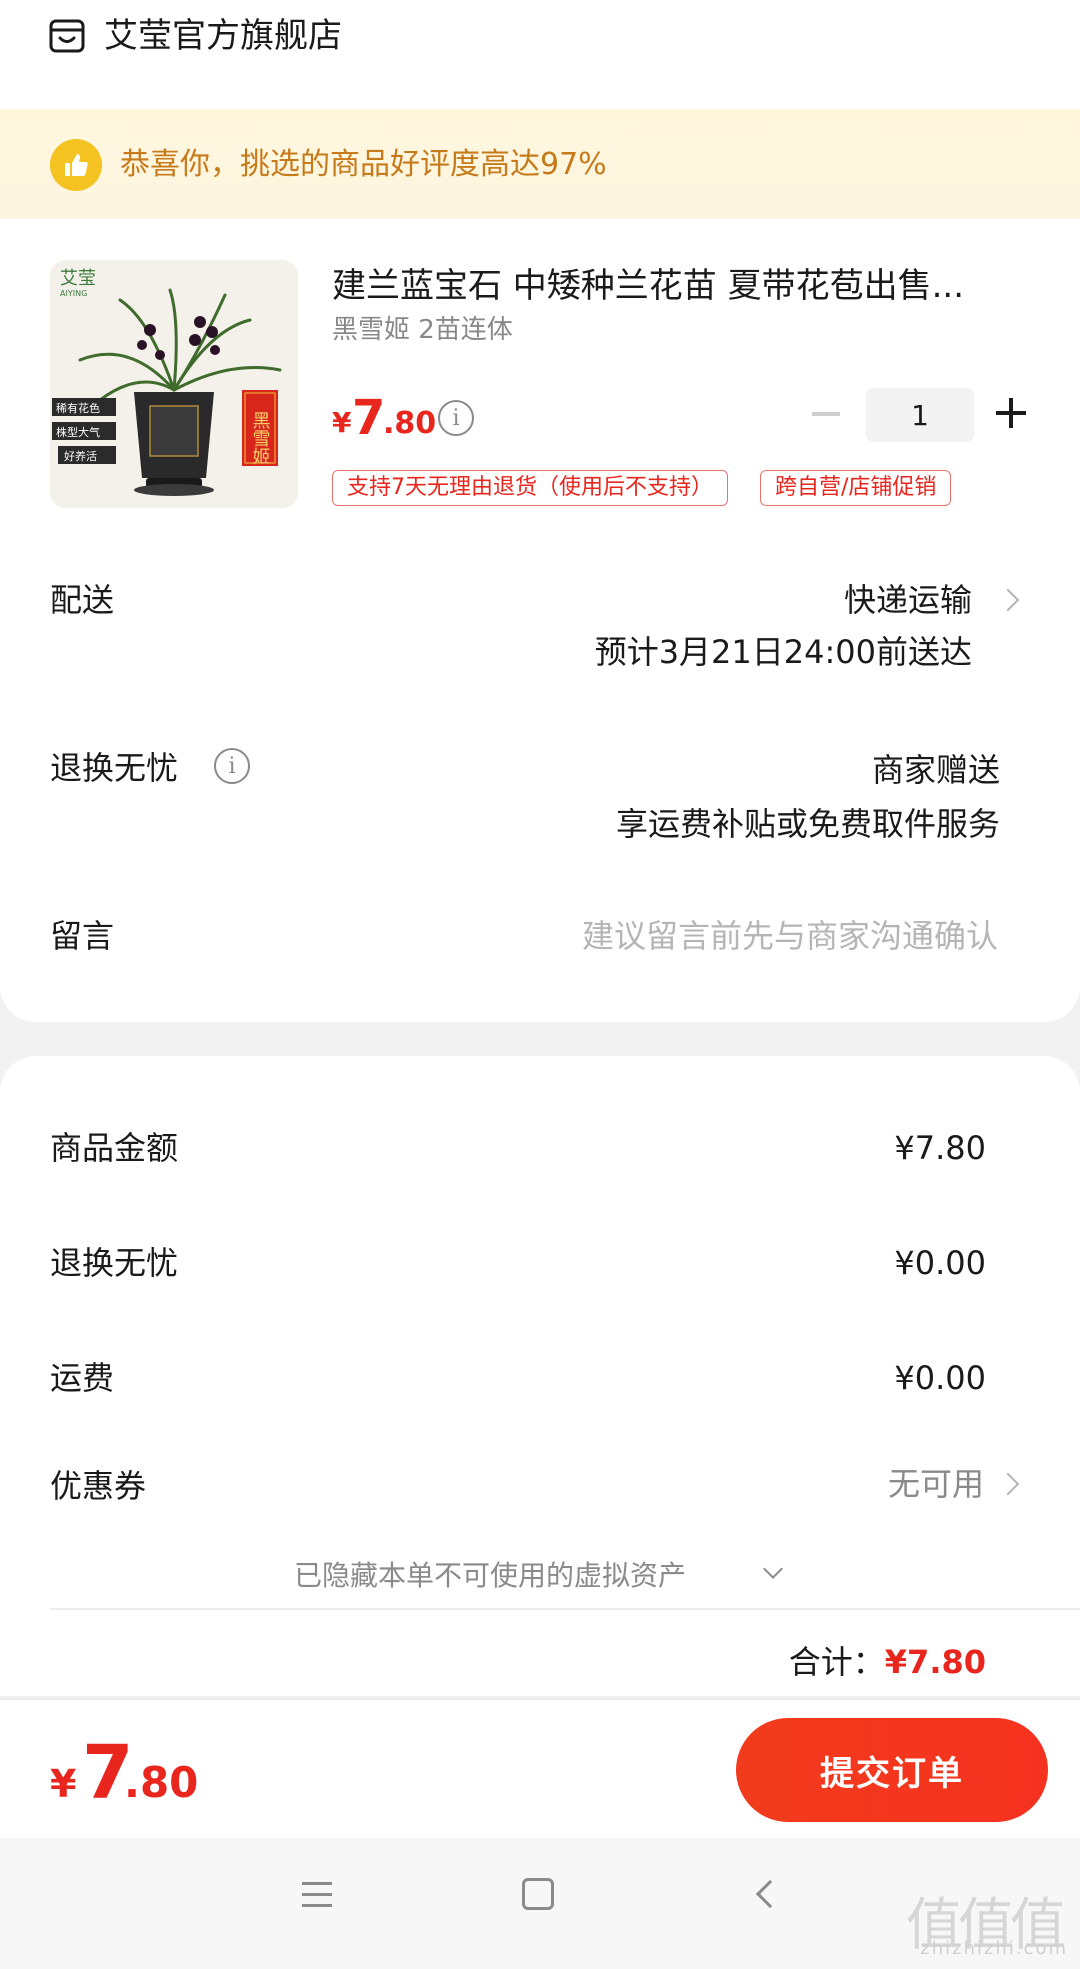 The image size is (1080, 1969). What do you see at coordinates (114, 1148) in the screenshot?
I see `summary-row-label: 商品金额` at bounding box center [114, 1148].